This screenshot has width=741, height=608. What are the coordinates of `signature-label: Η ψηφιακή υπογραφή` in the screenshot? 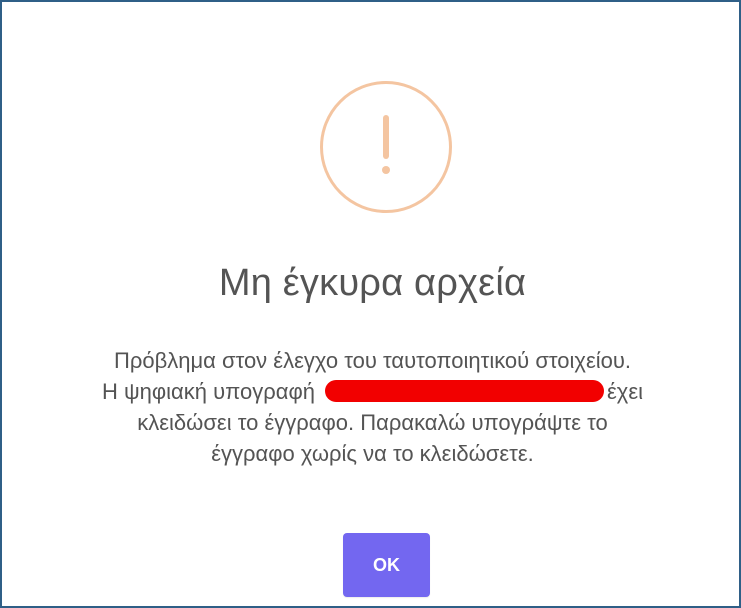 It's located at (208, 391).